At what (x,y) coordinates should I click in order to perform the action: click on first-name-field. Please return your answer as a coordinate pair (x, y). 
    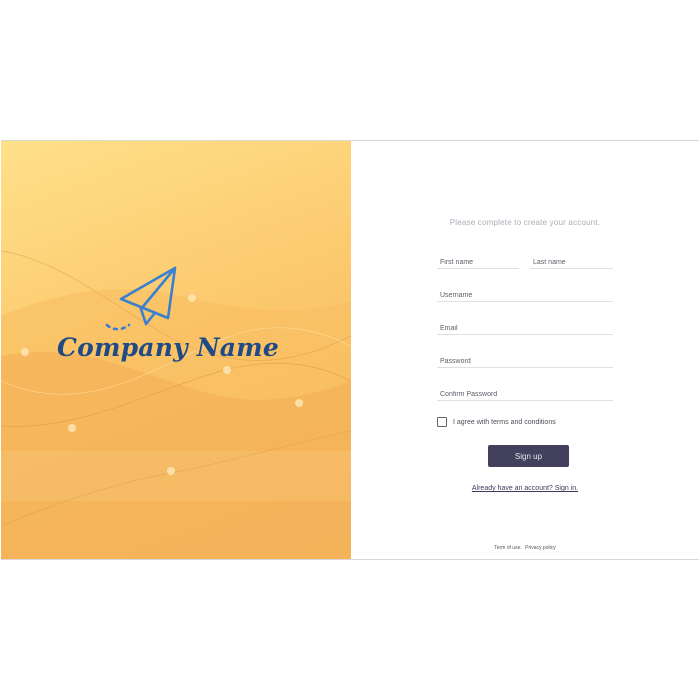
    Looking at the image, I should click on (479, 261).